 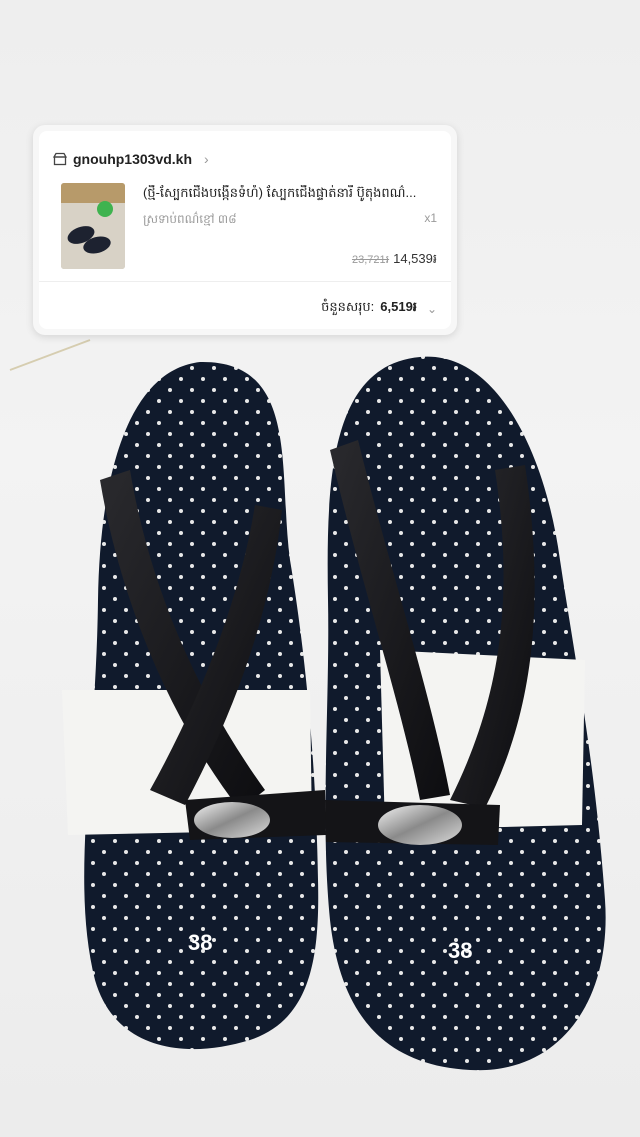 What do you see at coordinates (379, 308) in the screenshot?
I see `total-toggle: ចំនួនសរុប: 6,519៛ ⌄` at bounding box center [379, 308].